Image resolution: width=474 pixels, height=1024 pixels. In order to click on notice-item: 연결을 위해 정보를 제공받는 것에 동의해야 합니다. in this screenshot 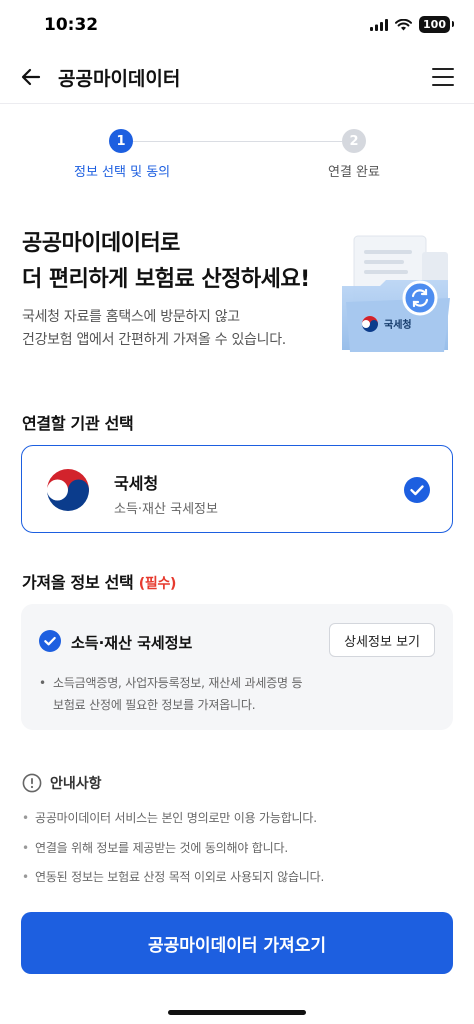, I will do `click(173, 849)`.